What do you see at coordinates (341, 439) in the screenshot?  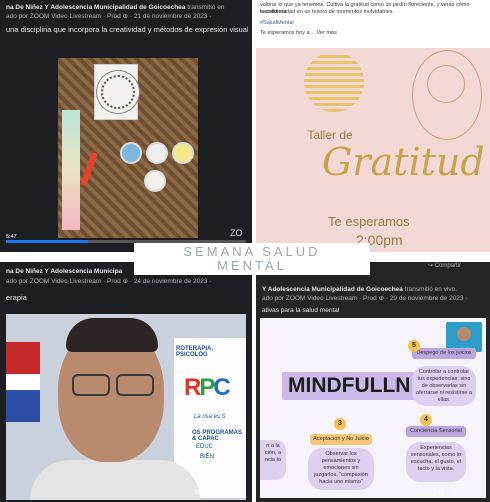 I see `box-aceptacion: Aceptación y No Juicio` at bounding box center [341, 439].